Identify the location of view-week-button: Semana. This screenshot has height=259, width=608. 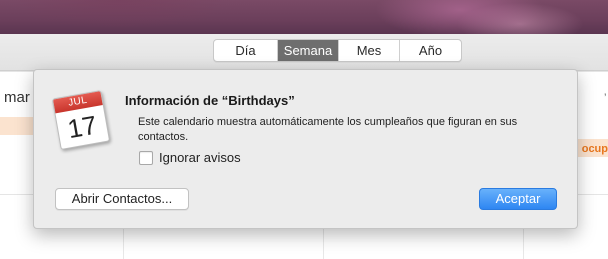
(308, 50).